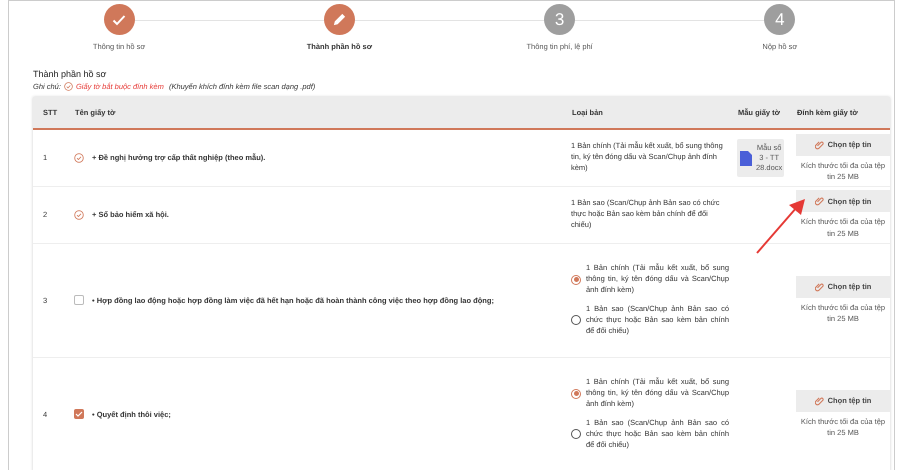 The width and height of the screenshot is (900, 470). I want to click on step-done-circle, so click(119, 19).